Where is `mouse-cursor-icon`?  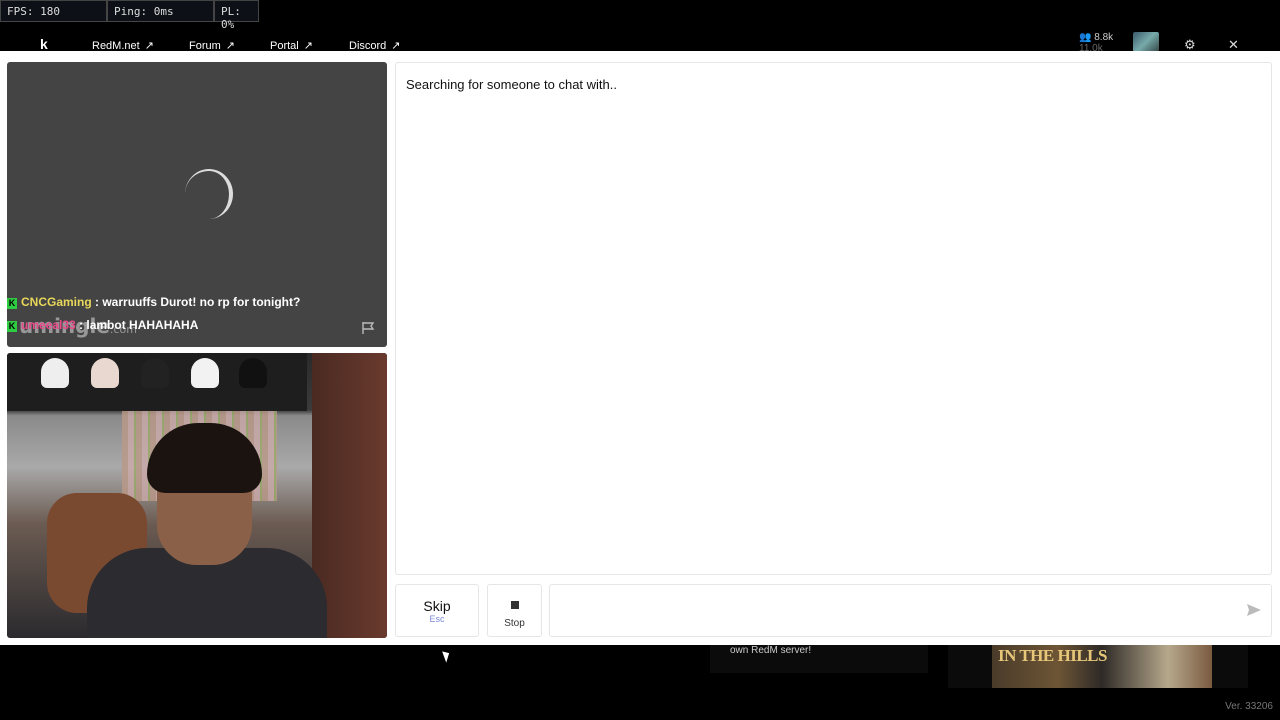
mouse-cursor-icon is located at coordinates (447, 656).